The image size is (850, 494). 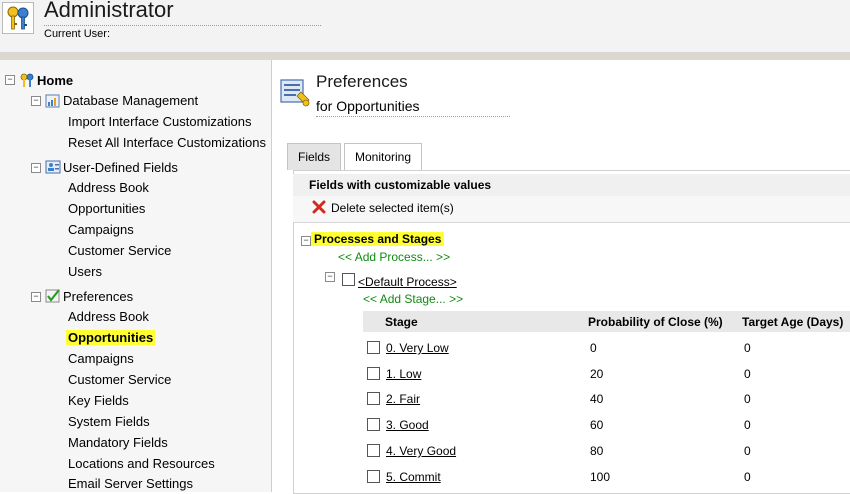 I want to click on tree-pref-locations-and-resources: Locations and Resources, so click(x=141, y=463).